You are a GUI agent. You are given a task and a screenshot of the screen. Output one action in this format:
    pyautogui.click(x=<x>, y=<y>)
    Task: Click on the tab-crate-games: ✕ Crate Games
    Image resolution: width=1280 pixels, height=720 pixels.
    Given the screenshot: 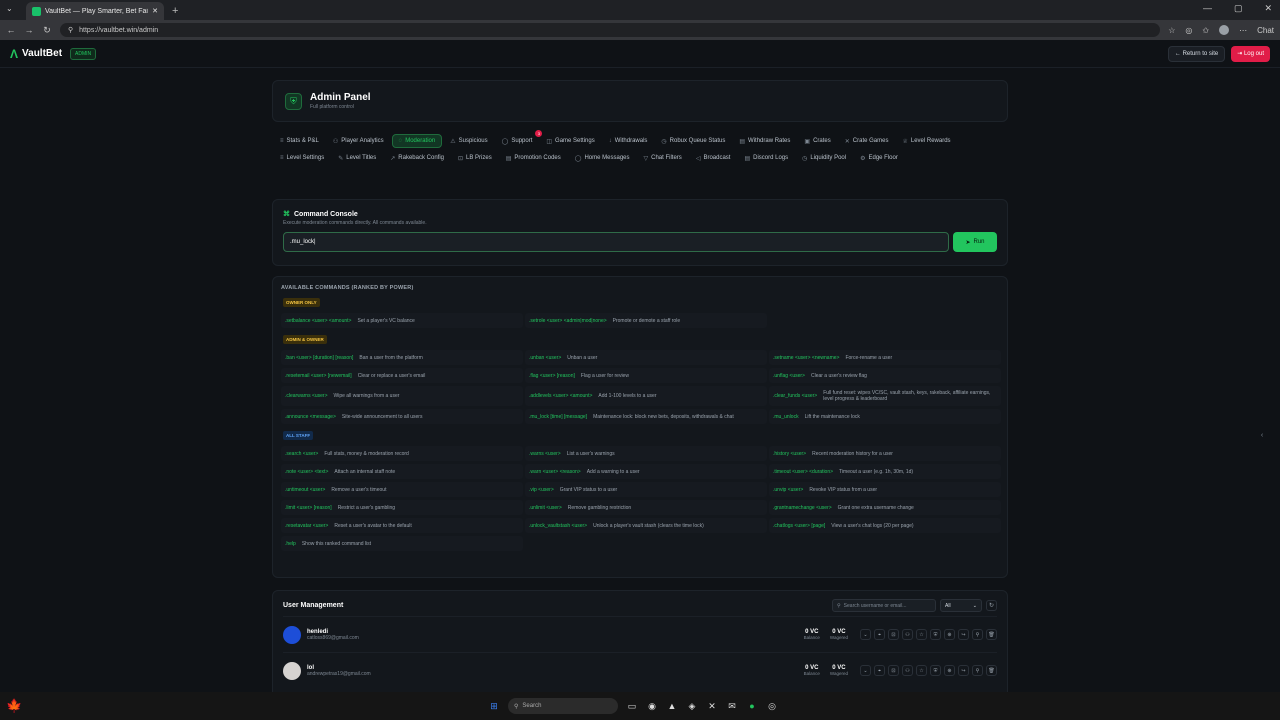 What is the action you would take?
    pyautogui.click(x=867, y=141)
    